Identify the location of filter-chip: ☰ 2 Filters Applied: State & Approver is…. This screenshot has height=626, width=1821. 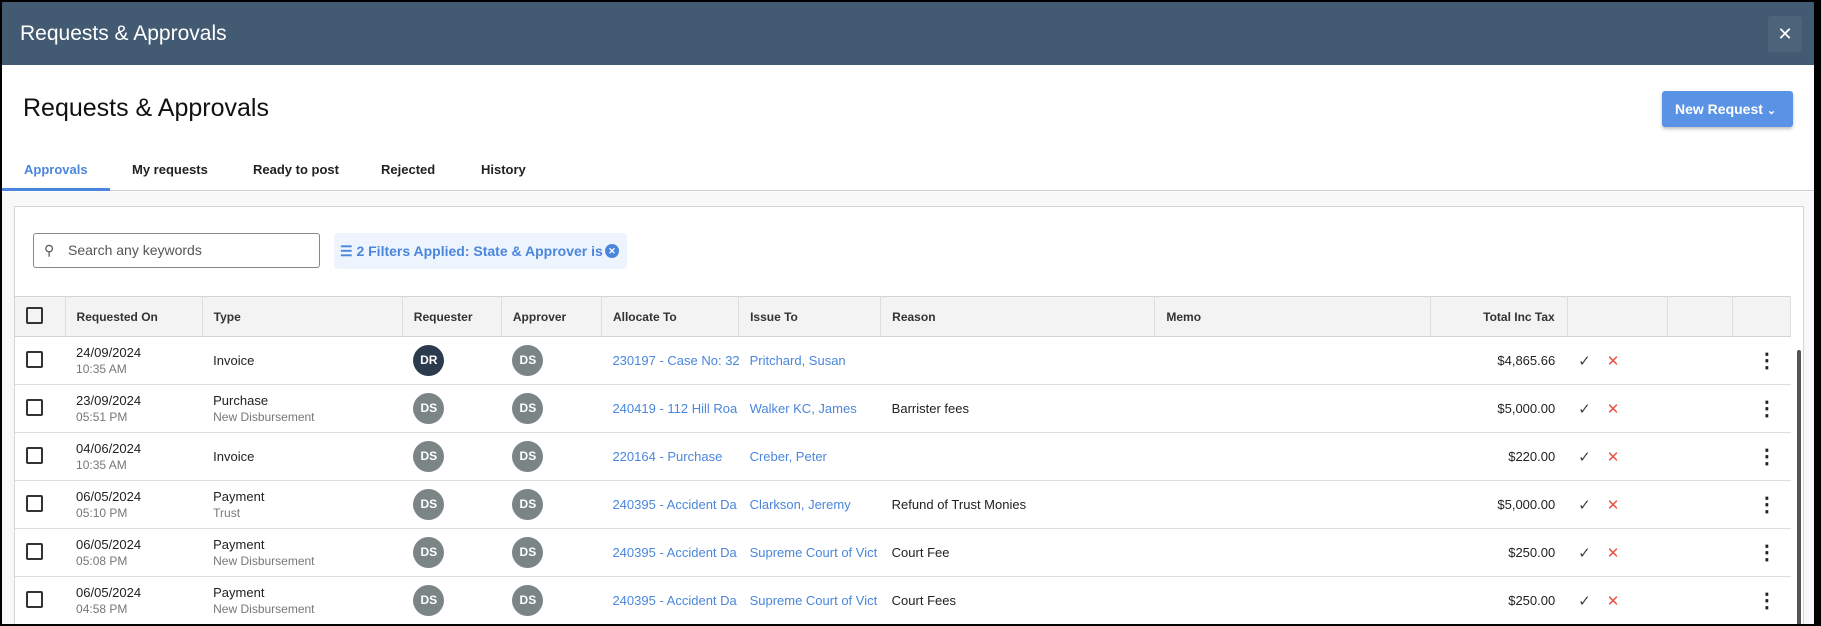
(480, 251).